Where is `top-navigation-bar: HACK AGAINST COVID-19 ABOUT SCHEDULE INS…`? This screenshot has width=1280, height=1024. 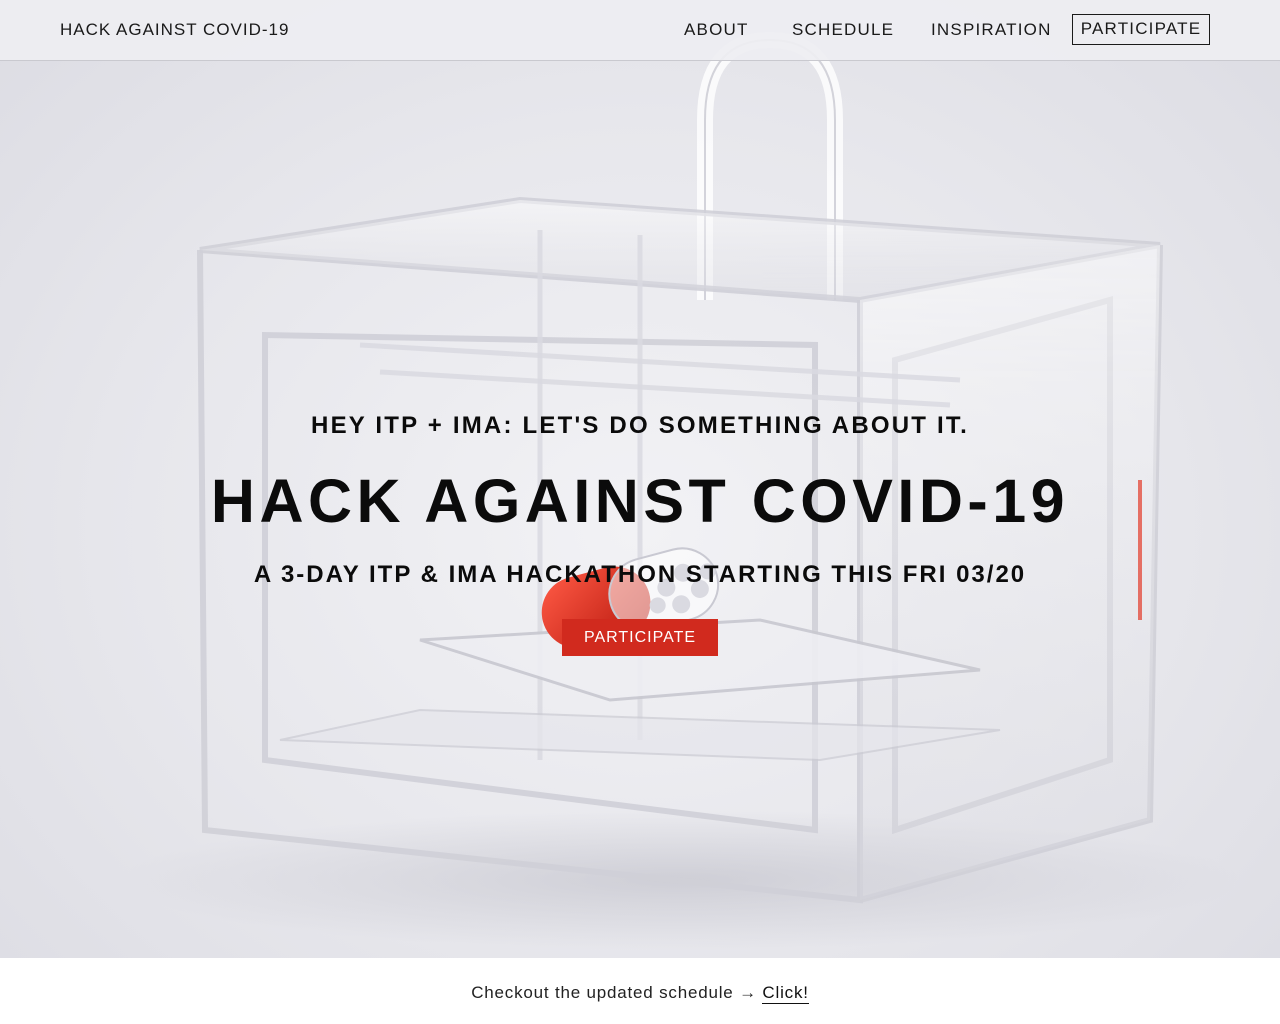
top-navigation-bar: HACK AGAINST COVID-19 ABOUT SCHEDULE INS… is located at coordinates (640, 30).